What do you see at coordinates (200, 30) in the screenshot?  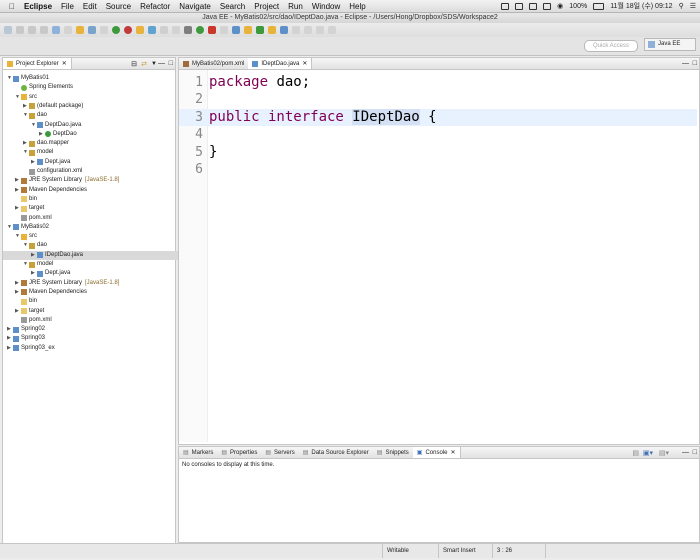 I see `run-icon` at bounding box center [200, 30].